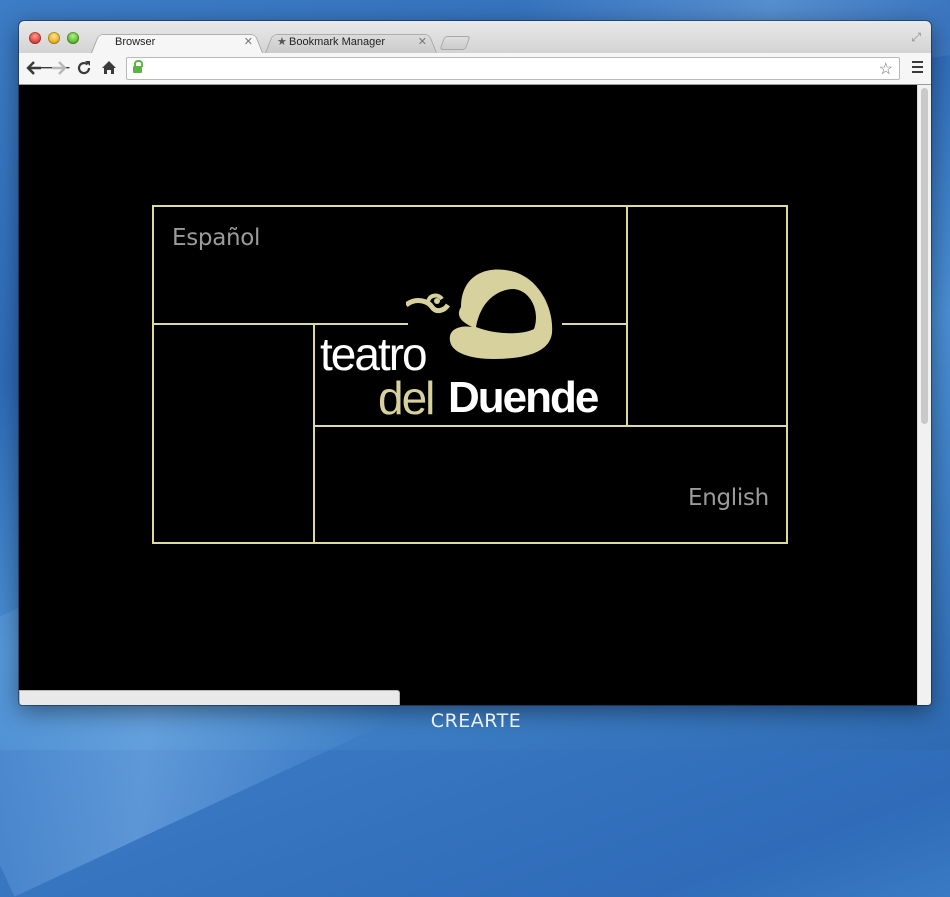 The image size is (950, 897). What do you see at coordinates (513, 68) in the screenshot?
I see `address-bar: ☆` at bounding box center [513, 68].